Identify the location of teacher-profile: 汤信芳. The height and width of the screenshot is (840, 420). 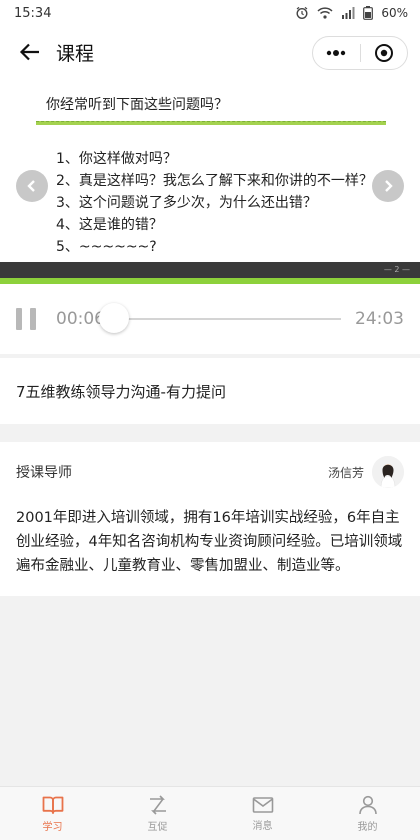
(366, 472).